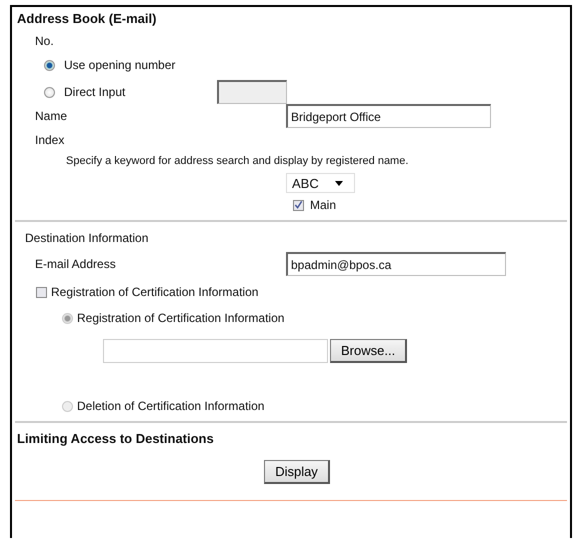  Describe the element at coordinates (120, 65) in the screenshot. I see `option-label: Use opening number` at that location.